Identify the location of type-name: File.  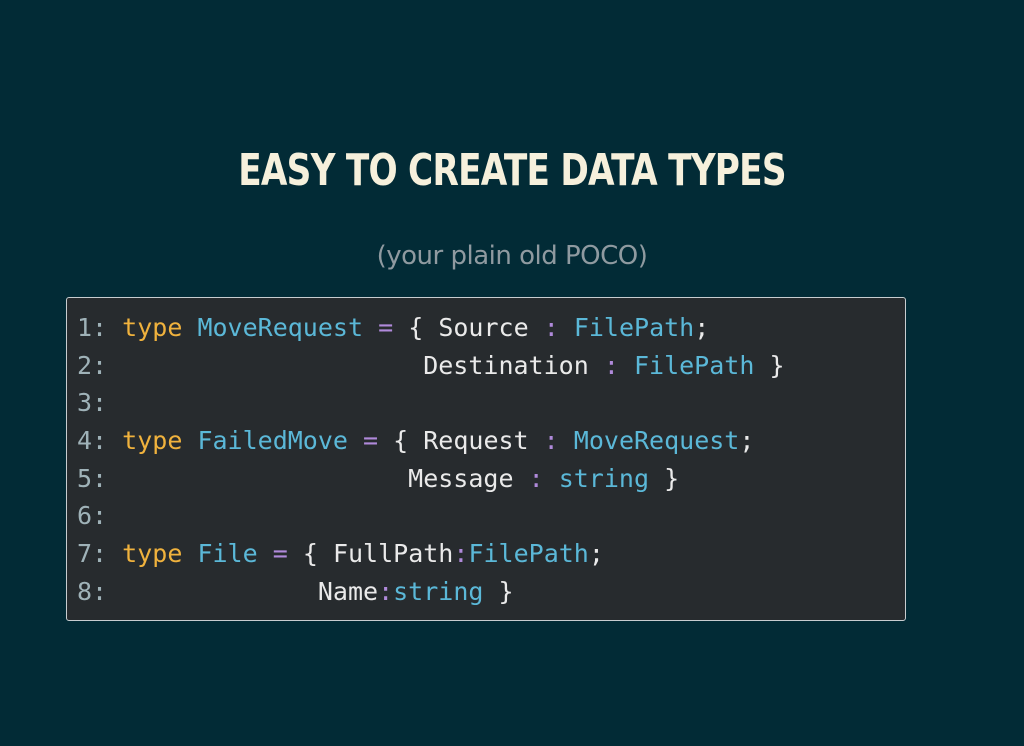
(227, 553).